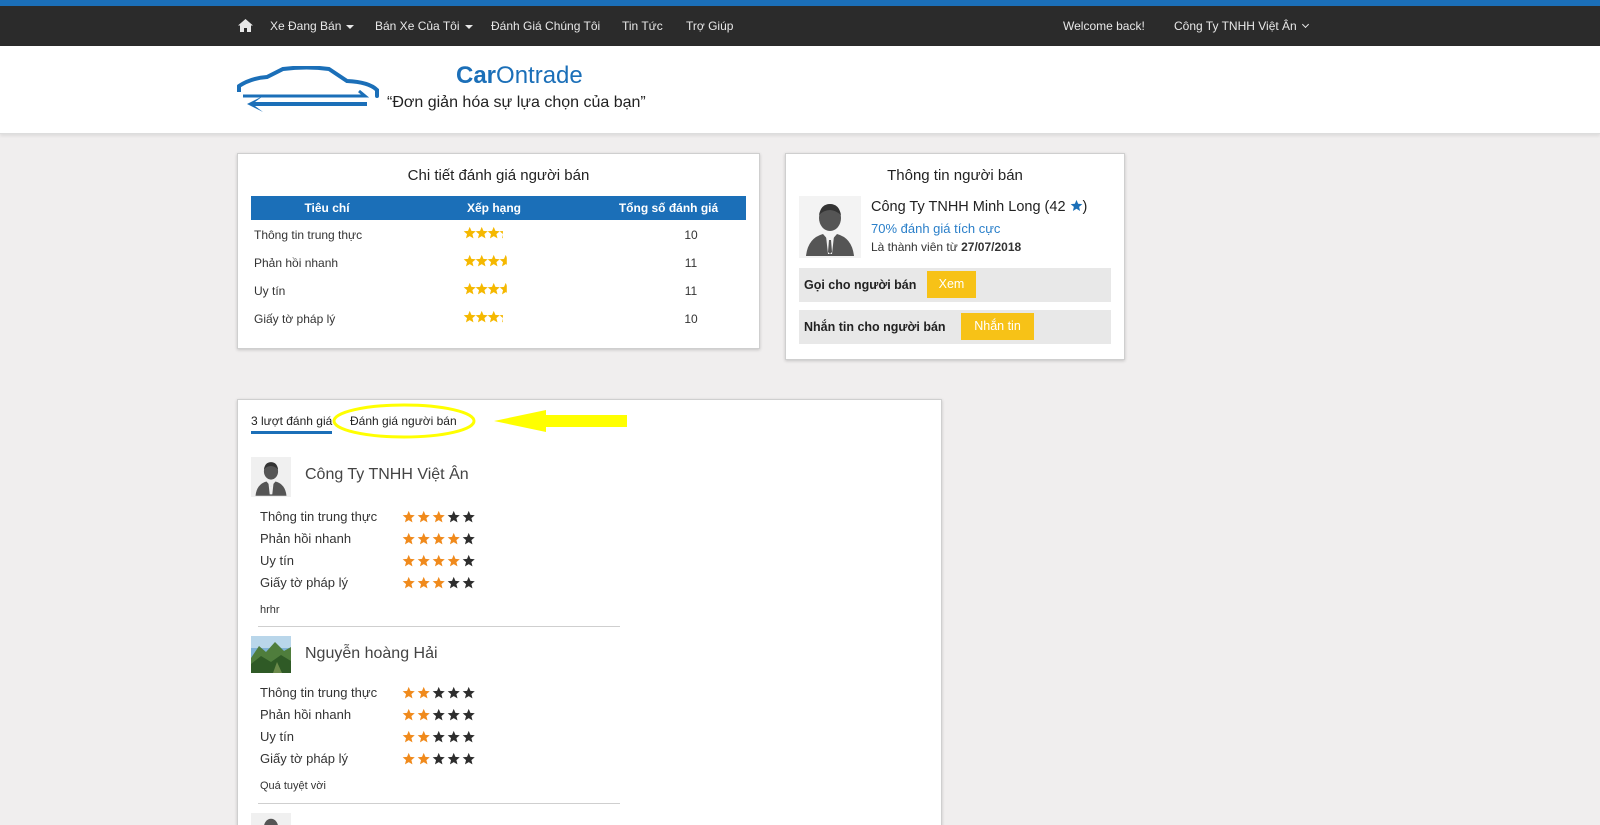 This screenshot has width=1600, height=825. Describe the element at coordinates (306, 538) in the screenshot. I see `criterion-label: Phản hồi nhanh` at that location.